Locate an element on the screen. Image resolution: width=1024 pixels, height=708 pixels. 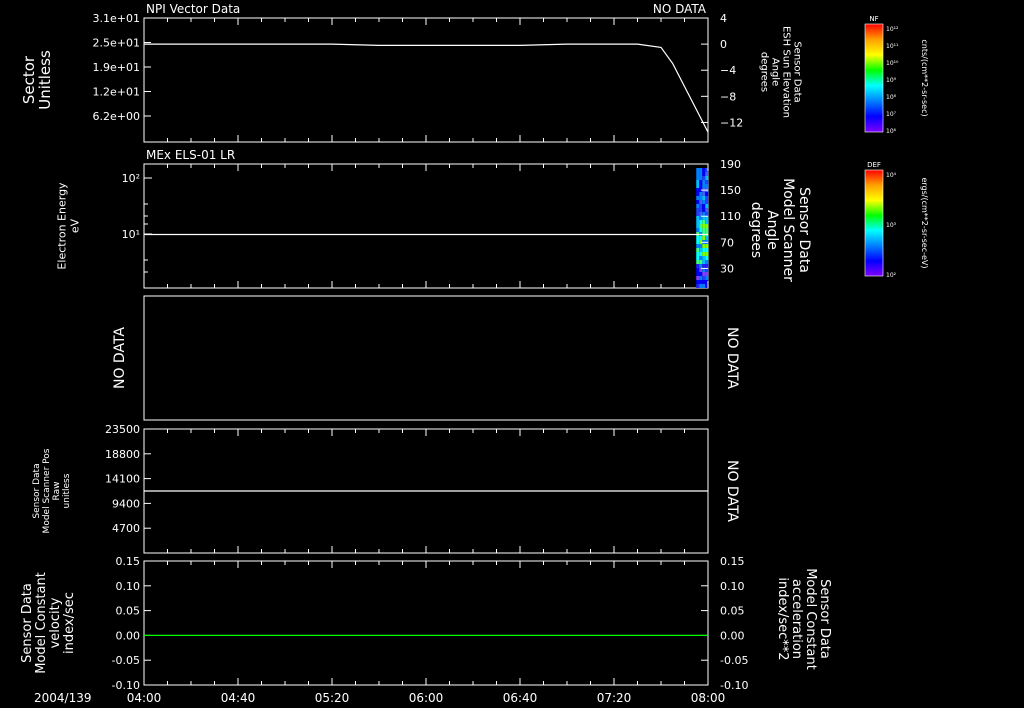
panel-right-label: NO DATA is located at coordinates (732, 491).